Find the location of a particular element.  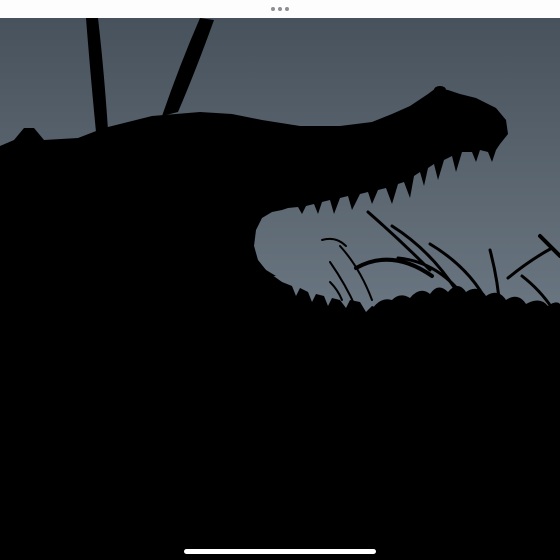

top-bar is located at coordinates (280, 9).